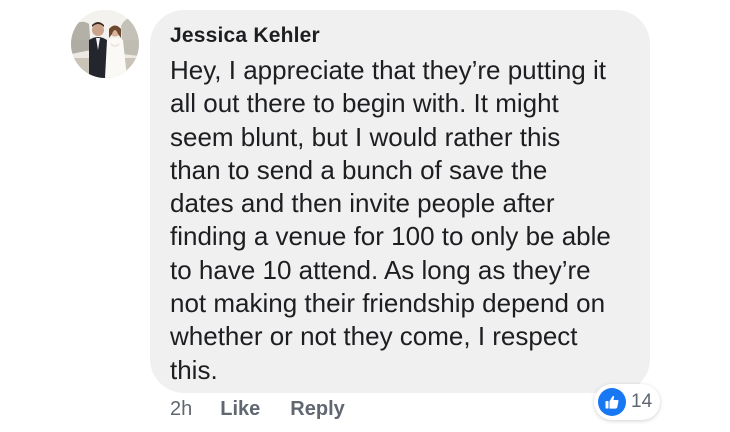  Describe the element at coordinates (390, 236) in the screenshot. I see `comment-line: finding a venue for 100 to only be able` at that location.